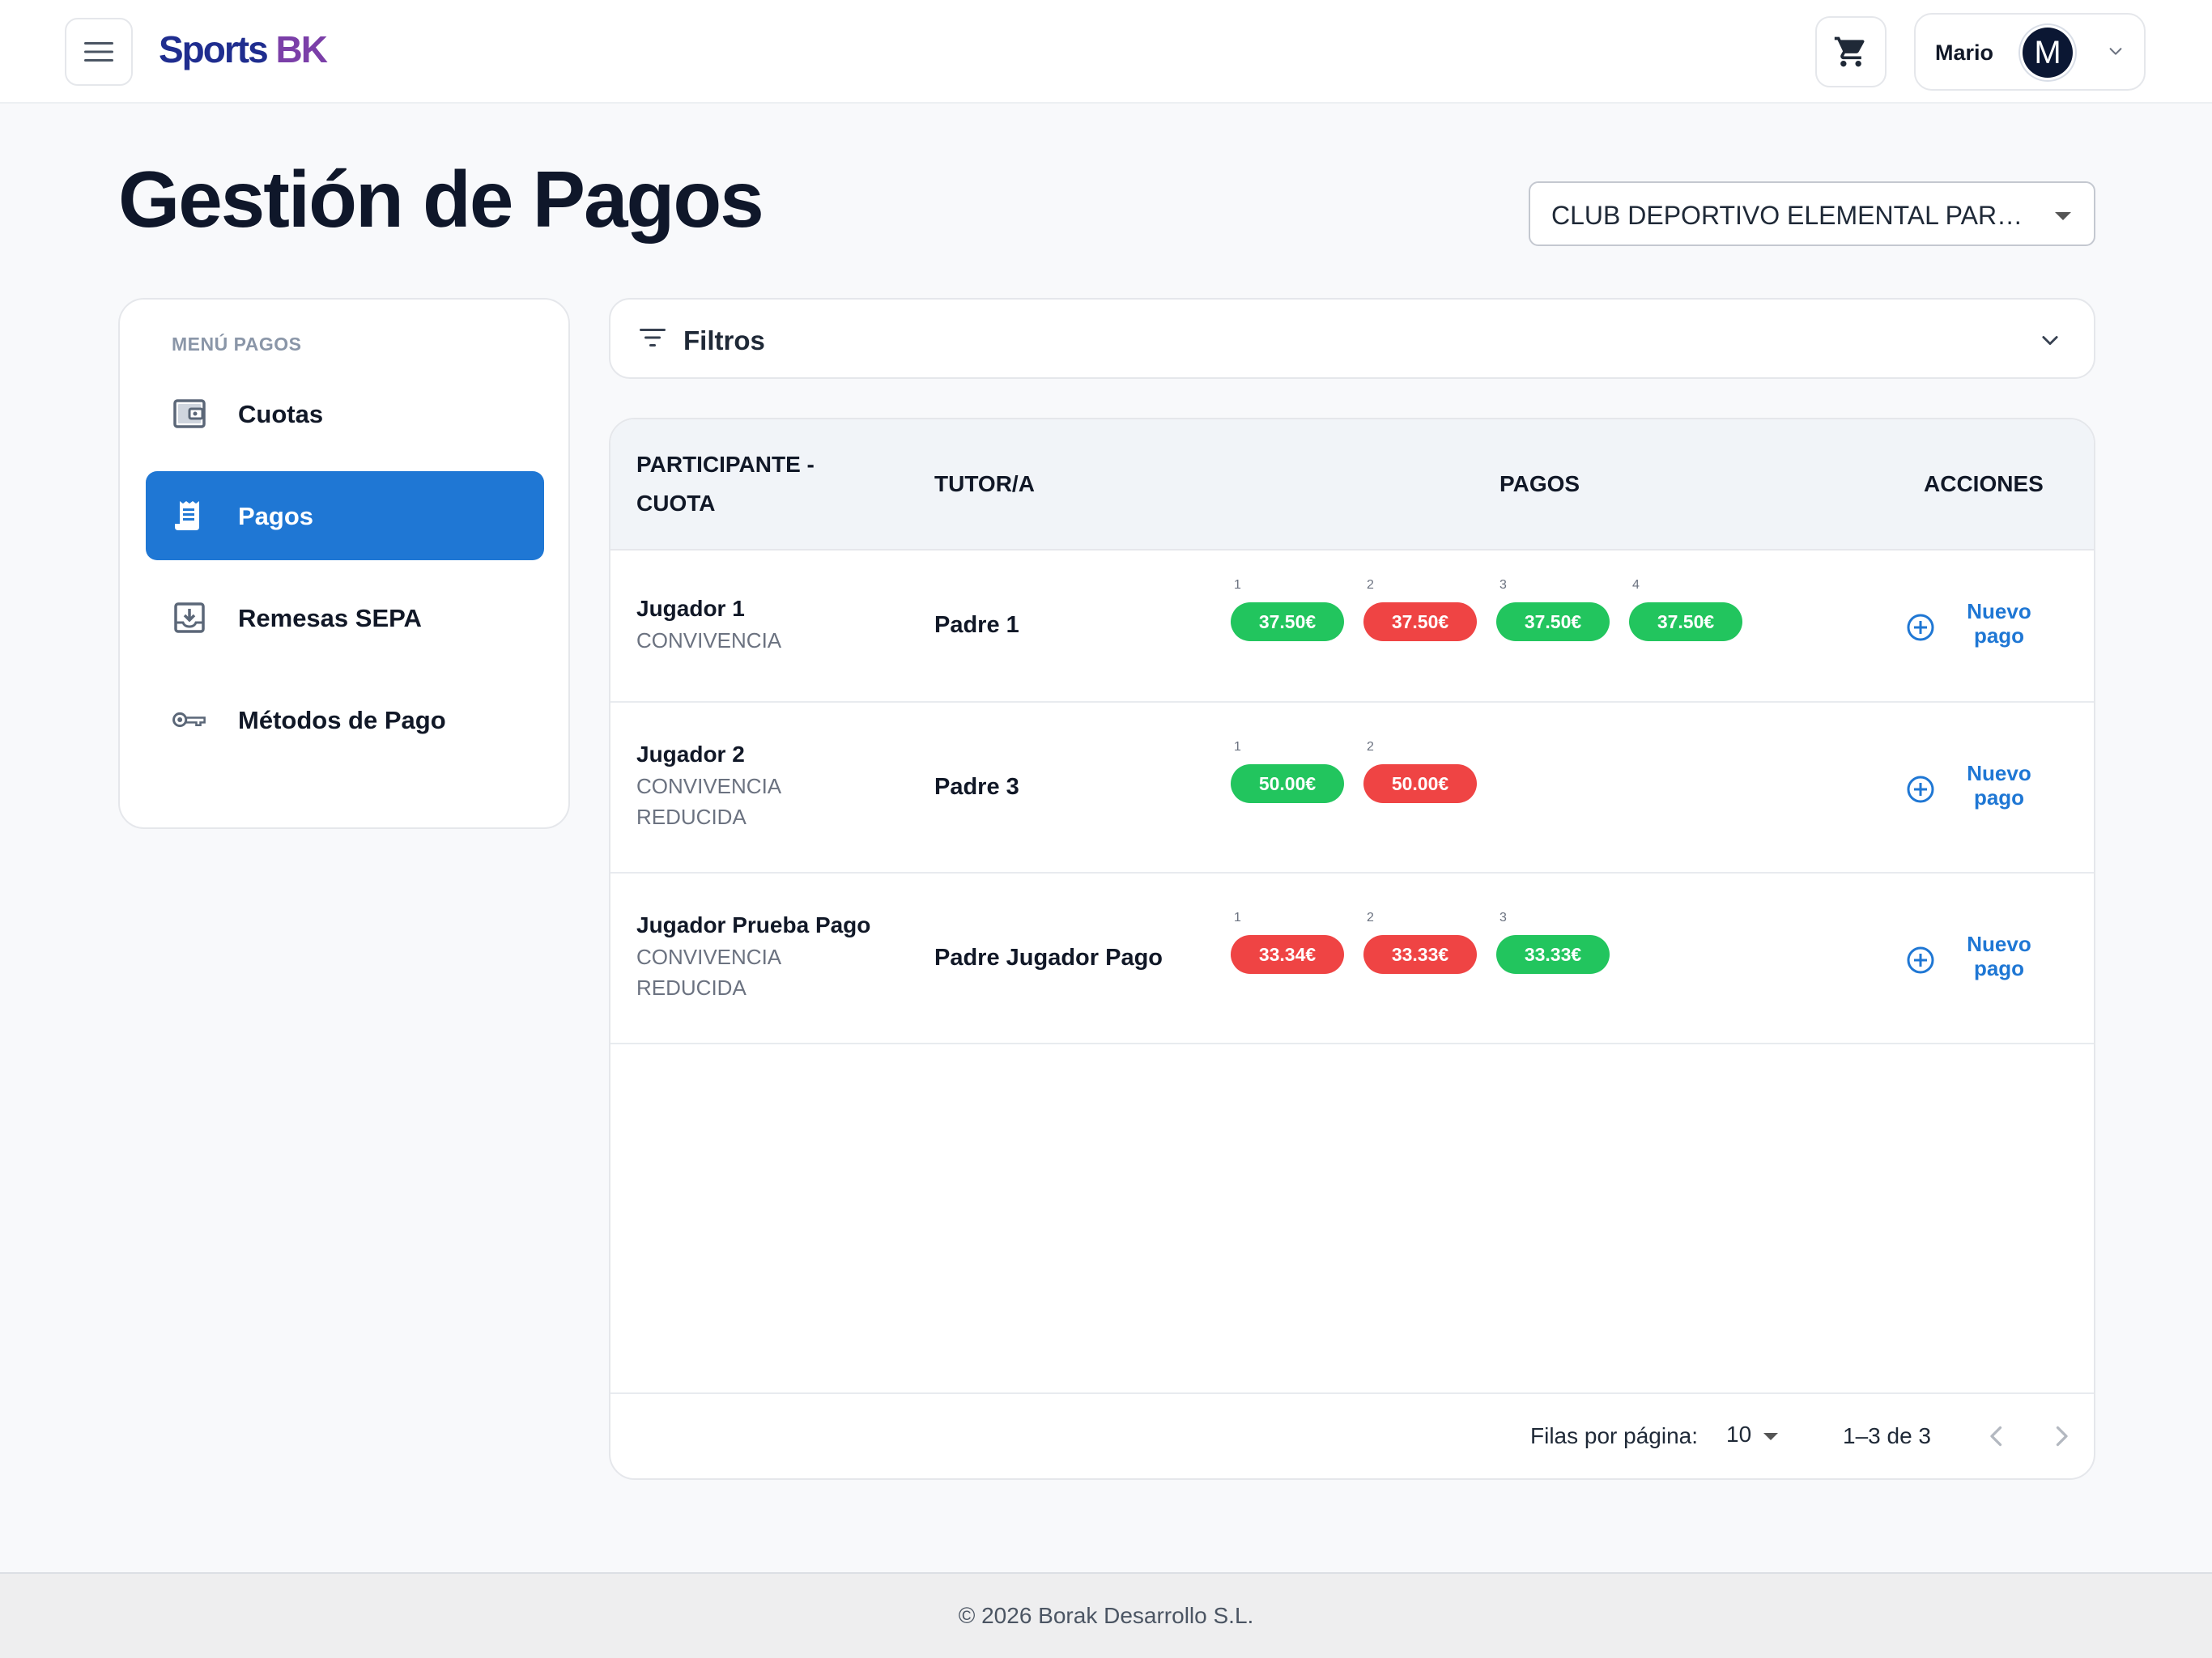 The image size is (2212, 1658). Describe the element at coordinates (753, 924) in the screenshot. I see `participant-name: Jugador Prueba Pago` at that location.